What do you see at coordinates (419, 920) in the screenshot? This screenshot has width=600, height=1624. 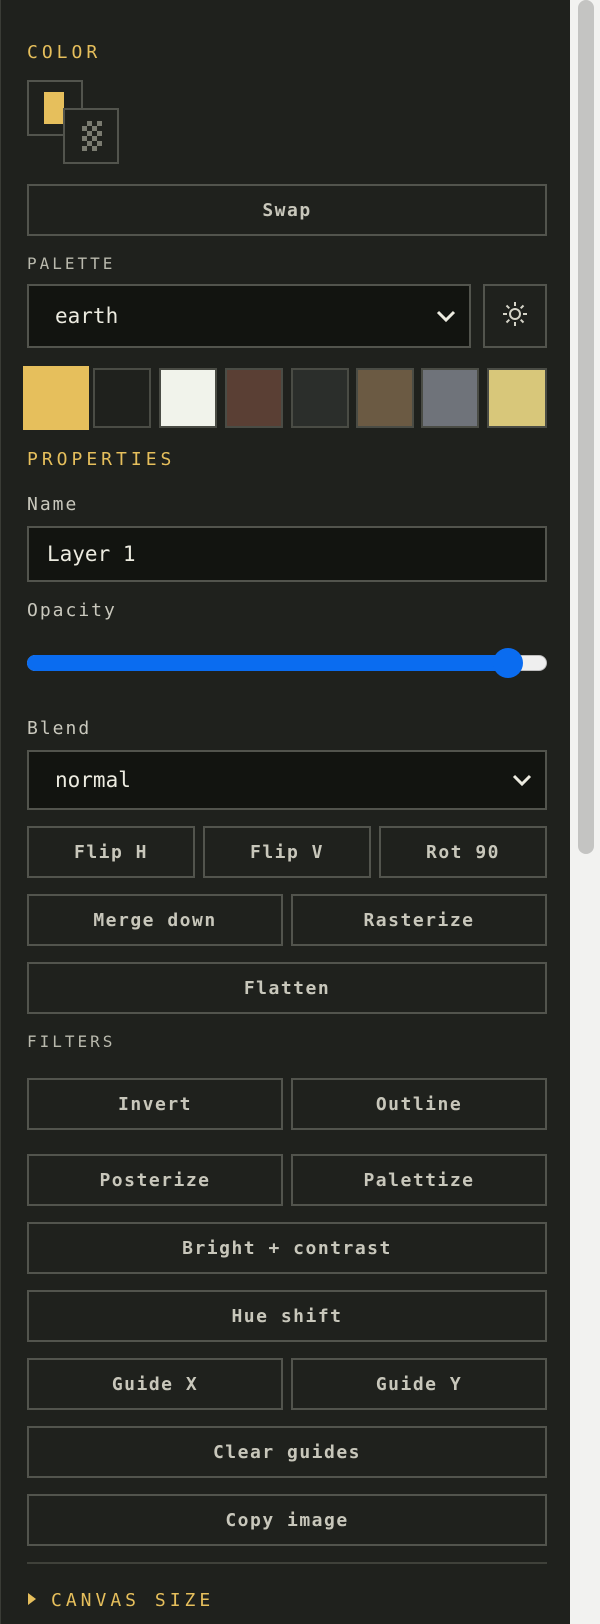 I see `rasterize-button: Rasterize` at bounding box center [419, 920].